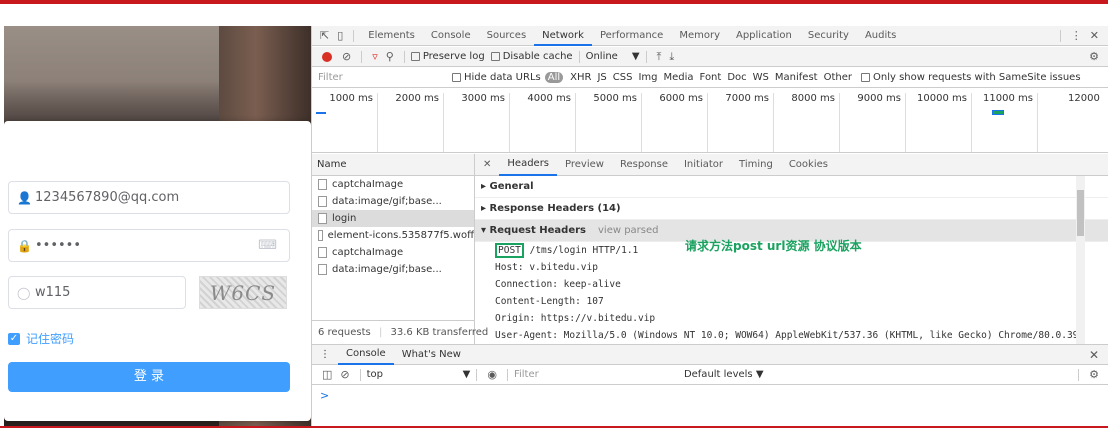 The width and height of the screenshot is (1108, 436). I want to click on email-field: 👤 1234567890@qq.com, so click(149, 197).